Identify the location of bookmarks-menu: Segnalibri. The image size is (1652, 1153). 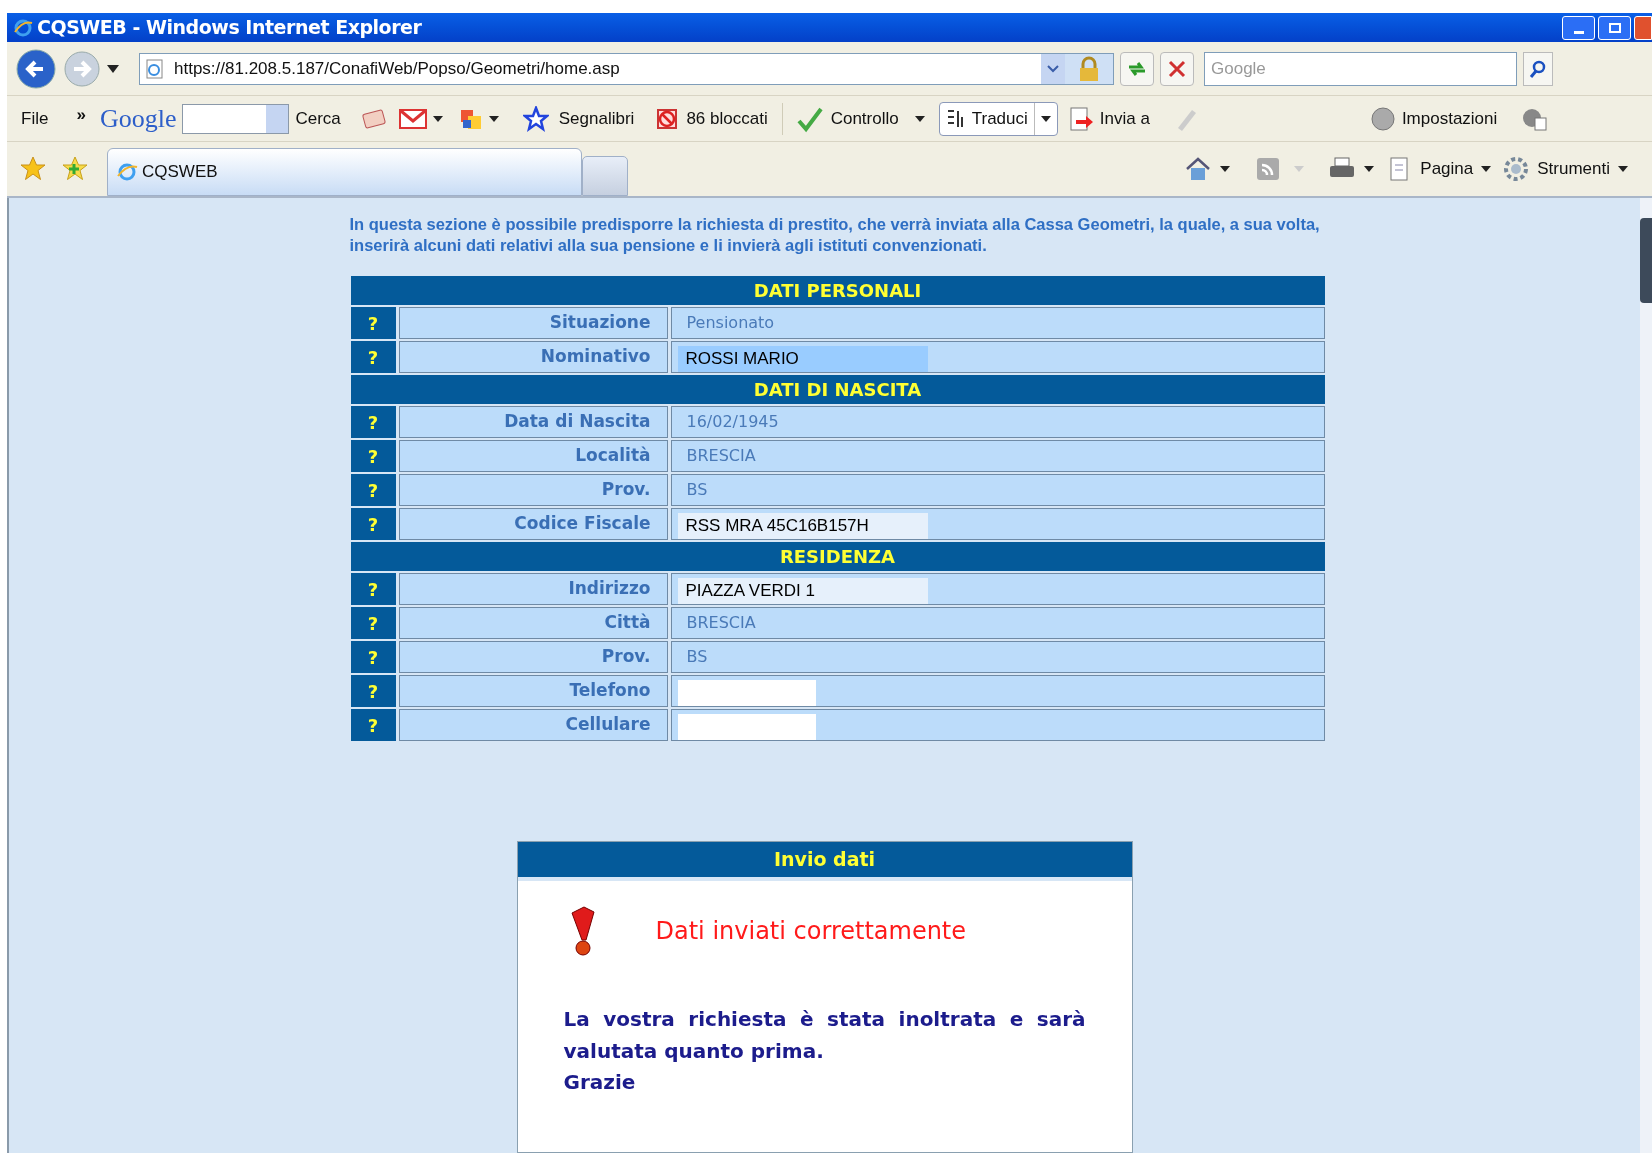
(596, 118).